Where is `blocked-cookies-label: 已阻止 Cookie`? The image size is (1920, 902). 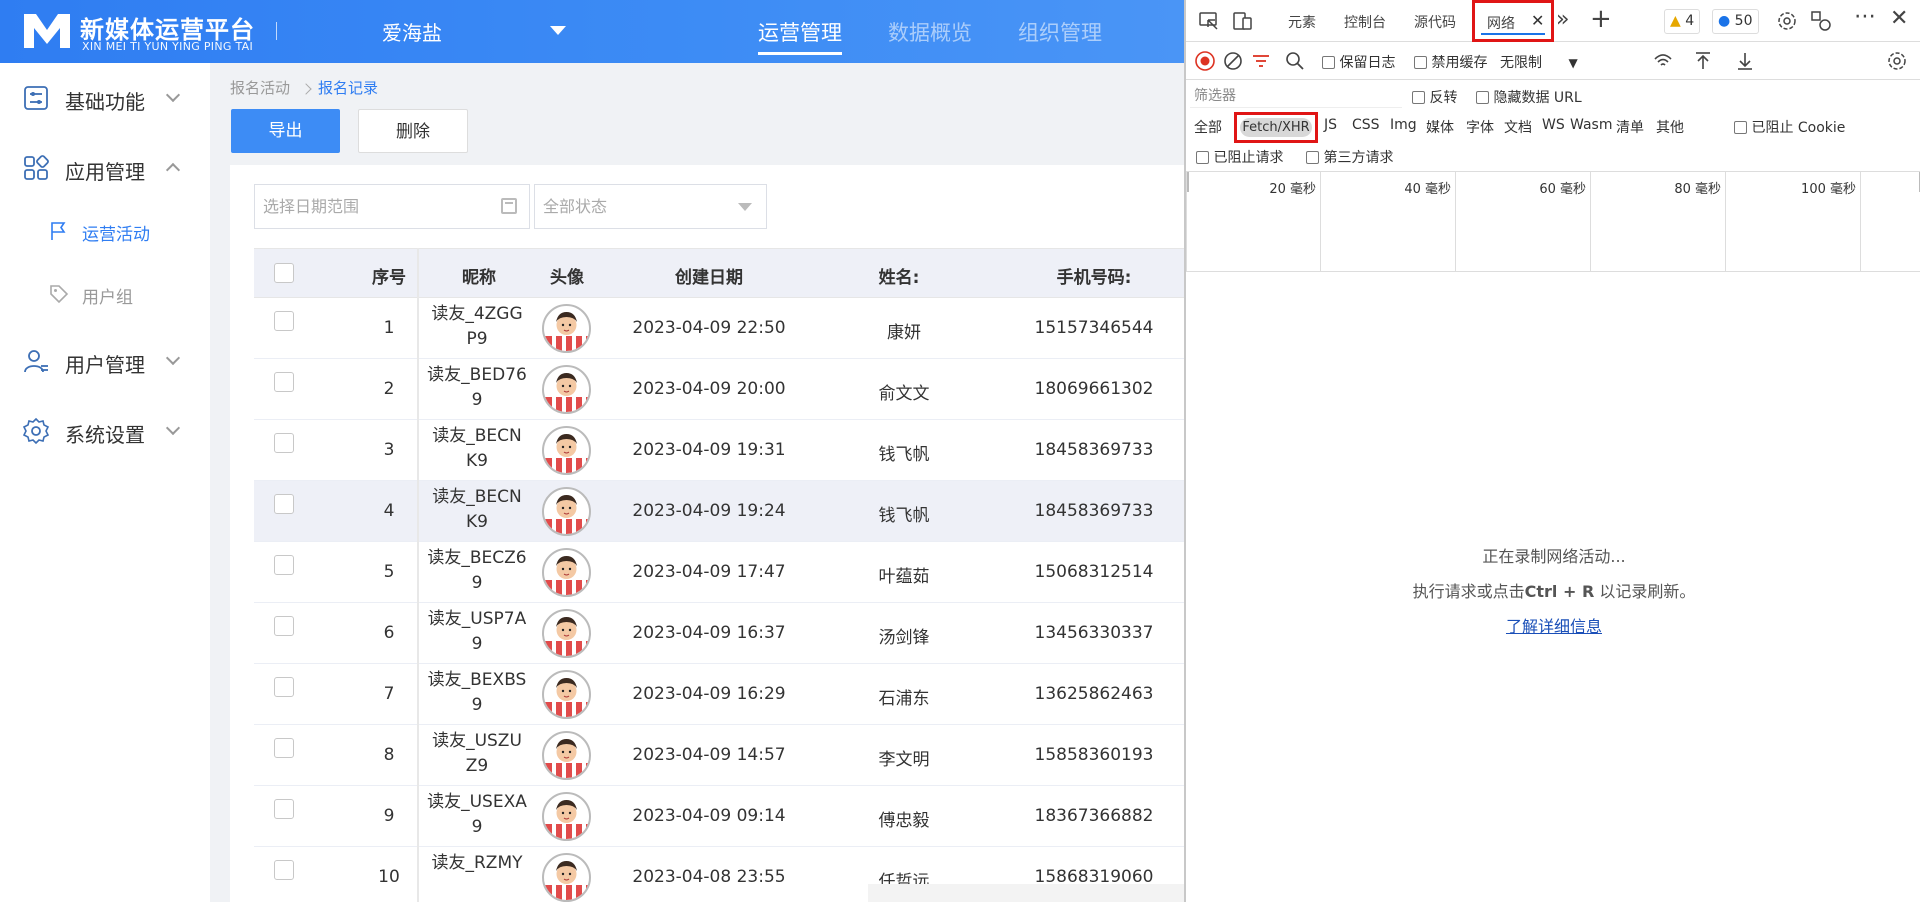
blocked-cookies-label: 已阻止 Cookie is located at coordinates (1798, 128).